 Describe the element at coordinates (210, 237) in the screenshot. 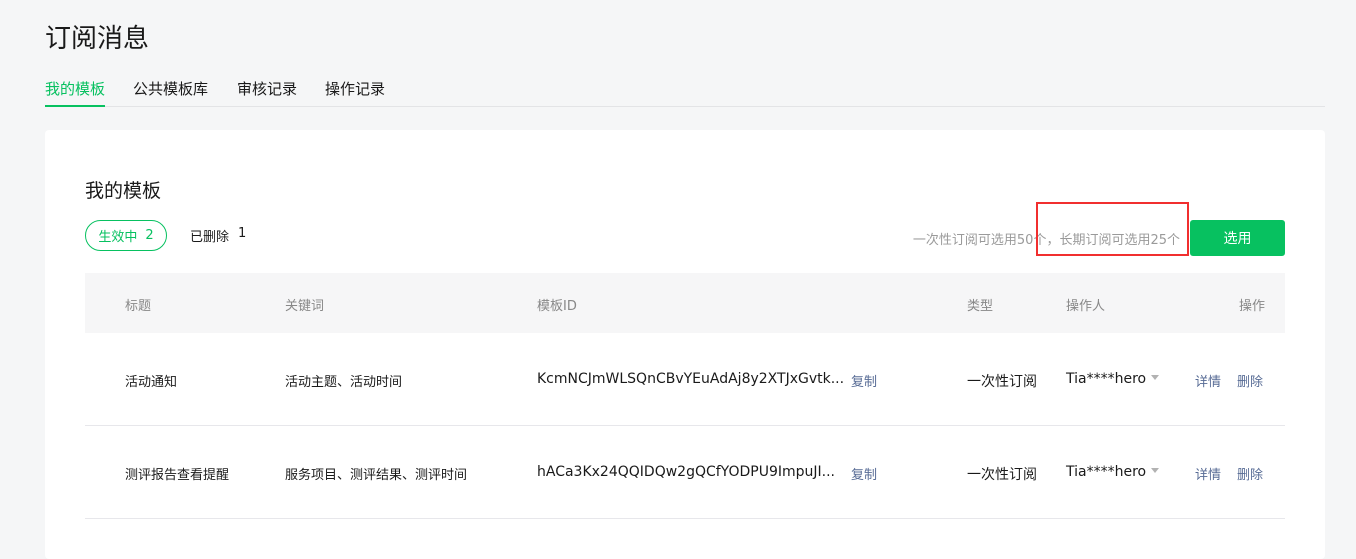

I see `filter-deleted-label: 已删除` at that location.